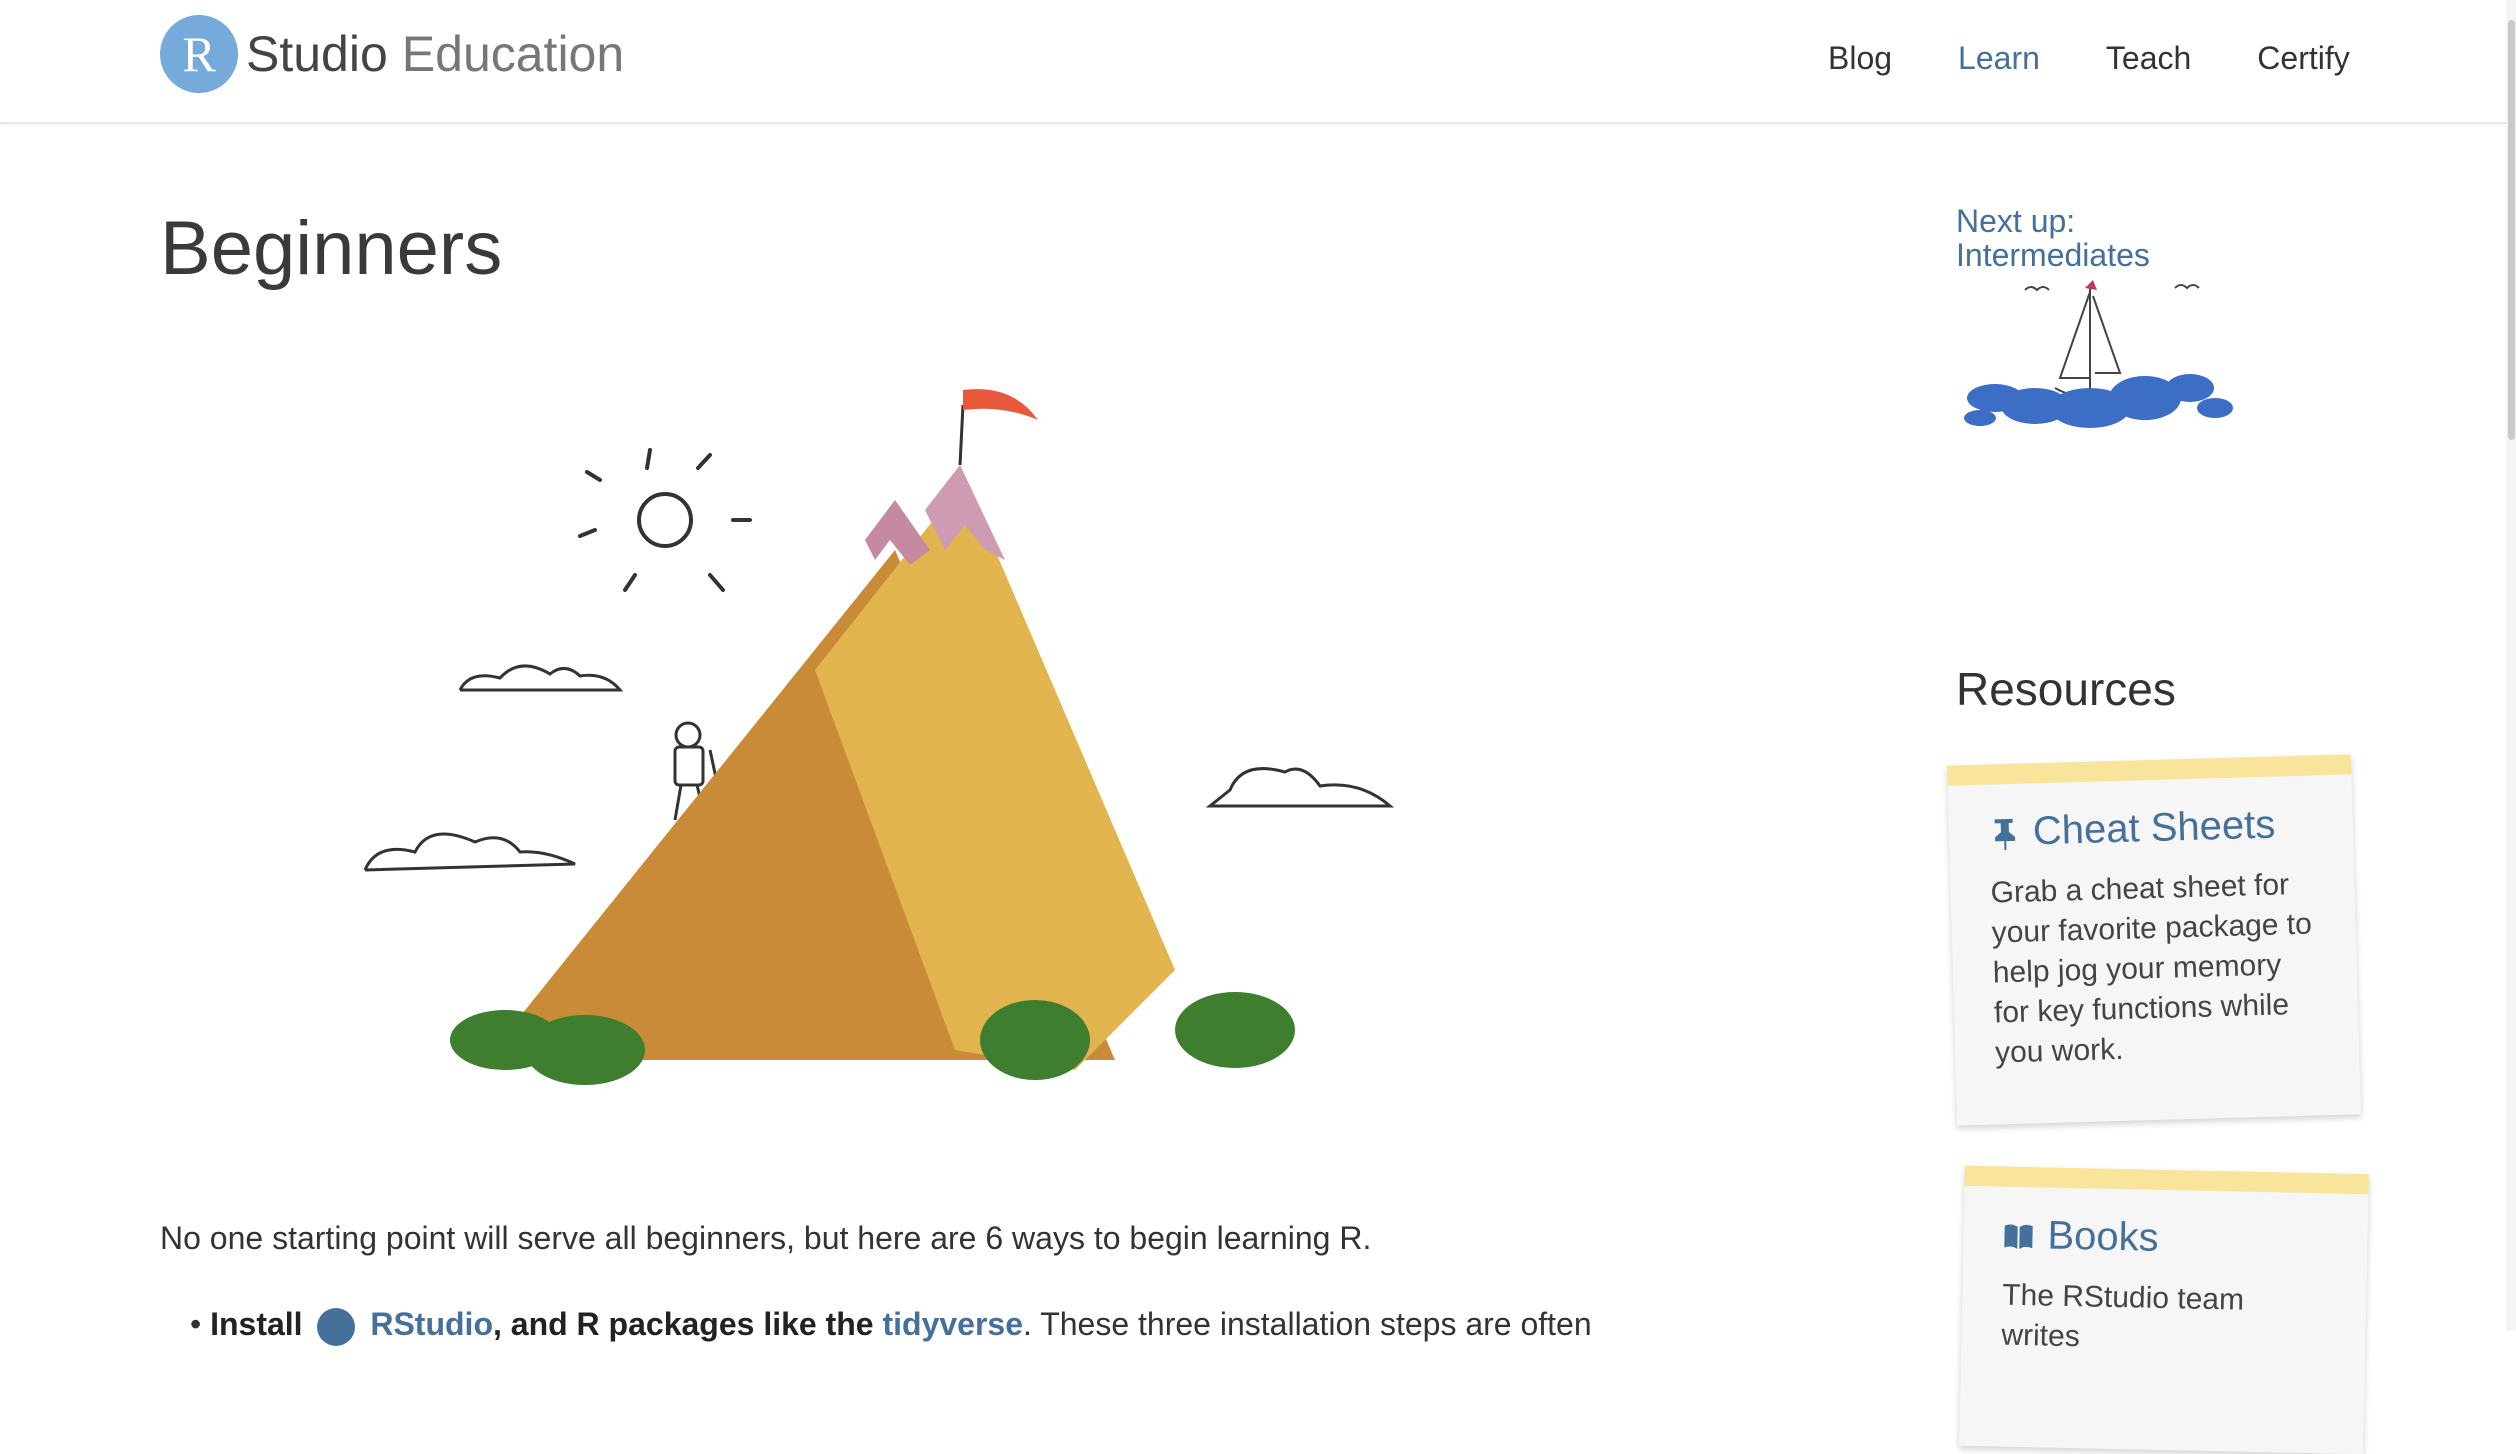 The width and height of the screenshot is (2516, 1454). What do you see at coordinates (2066, 689) in the screenshot?
I see `resources-heading: Resources` at bounding box center [2066, 689].